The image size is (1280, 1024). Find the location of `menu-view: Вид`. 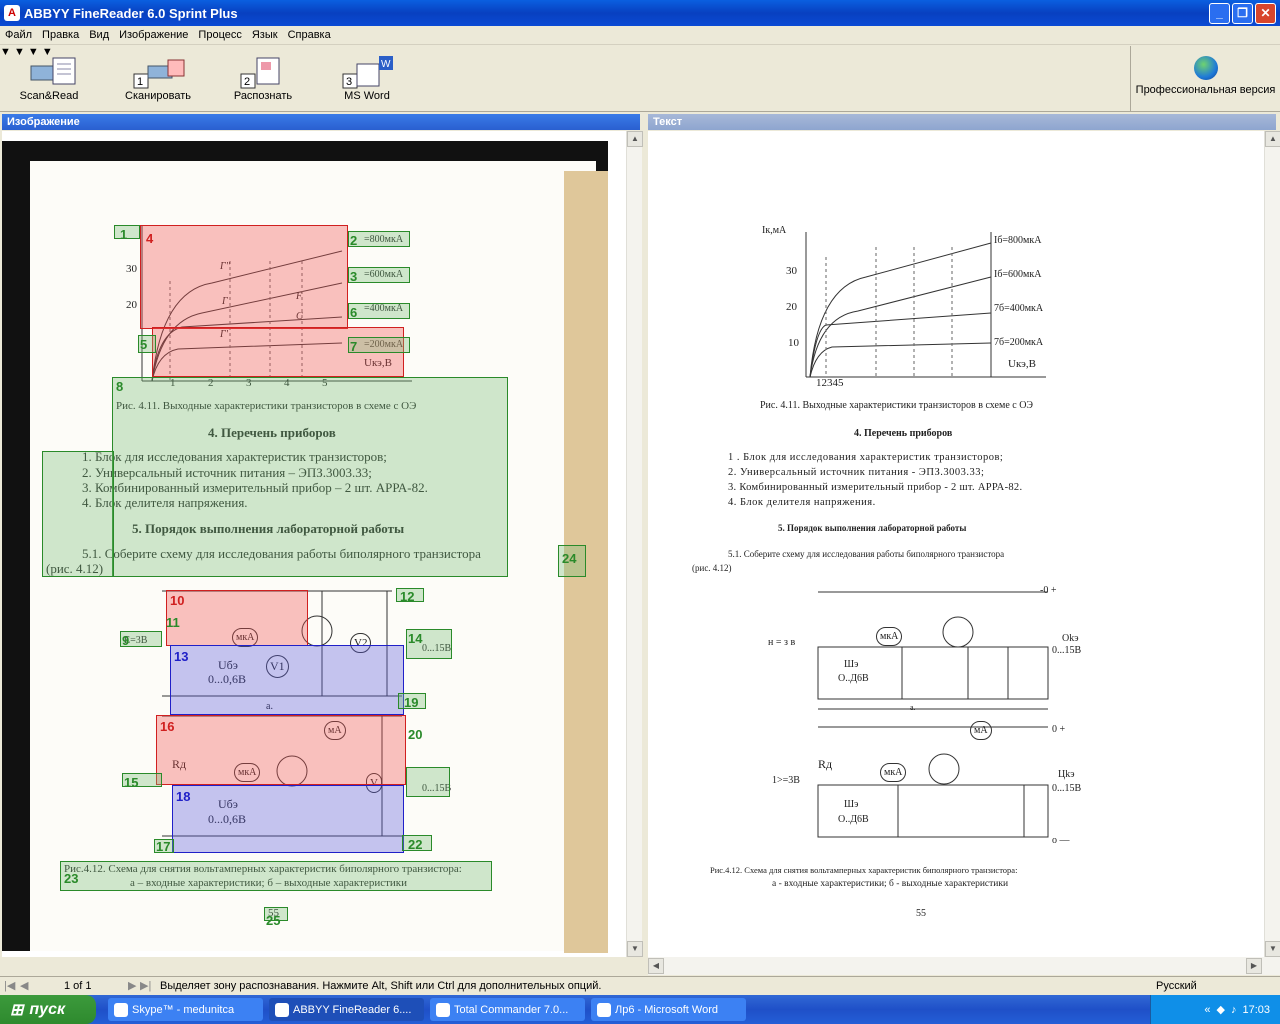

menu-view: Вид is located at coordinates (99, 35).